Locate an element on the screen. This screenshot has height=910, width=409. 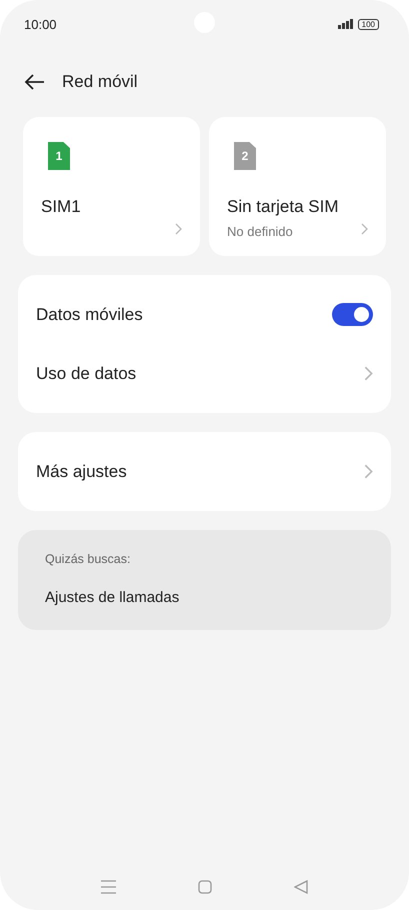
sim-card: 1 SIM1 is located at coordinates (111, 186).